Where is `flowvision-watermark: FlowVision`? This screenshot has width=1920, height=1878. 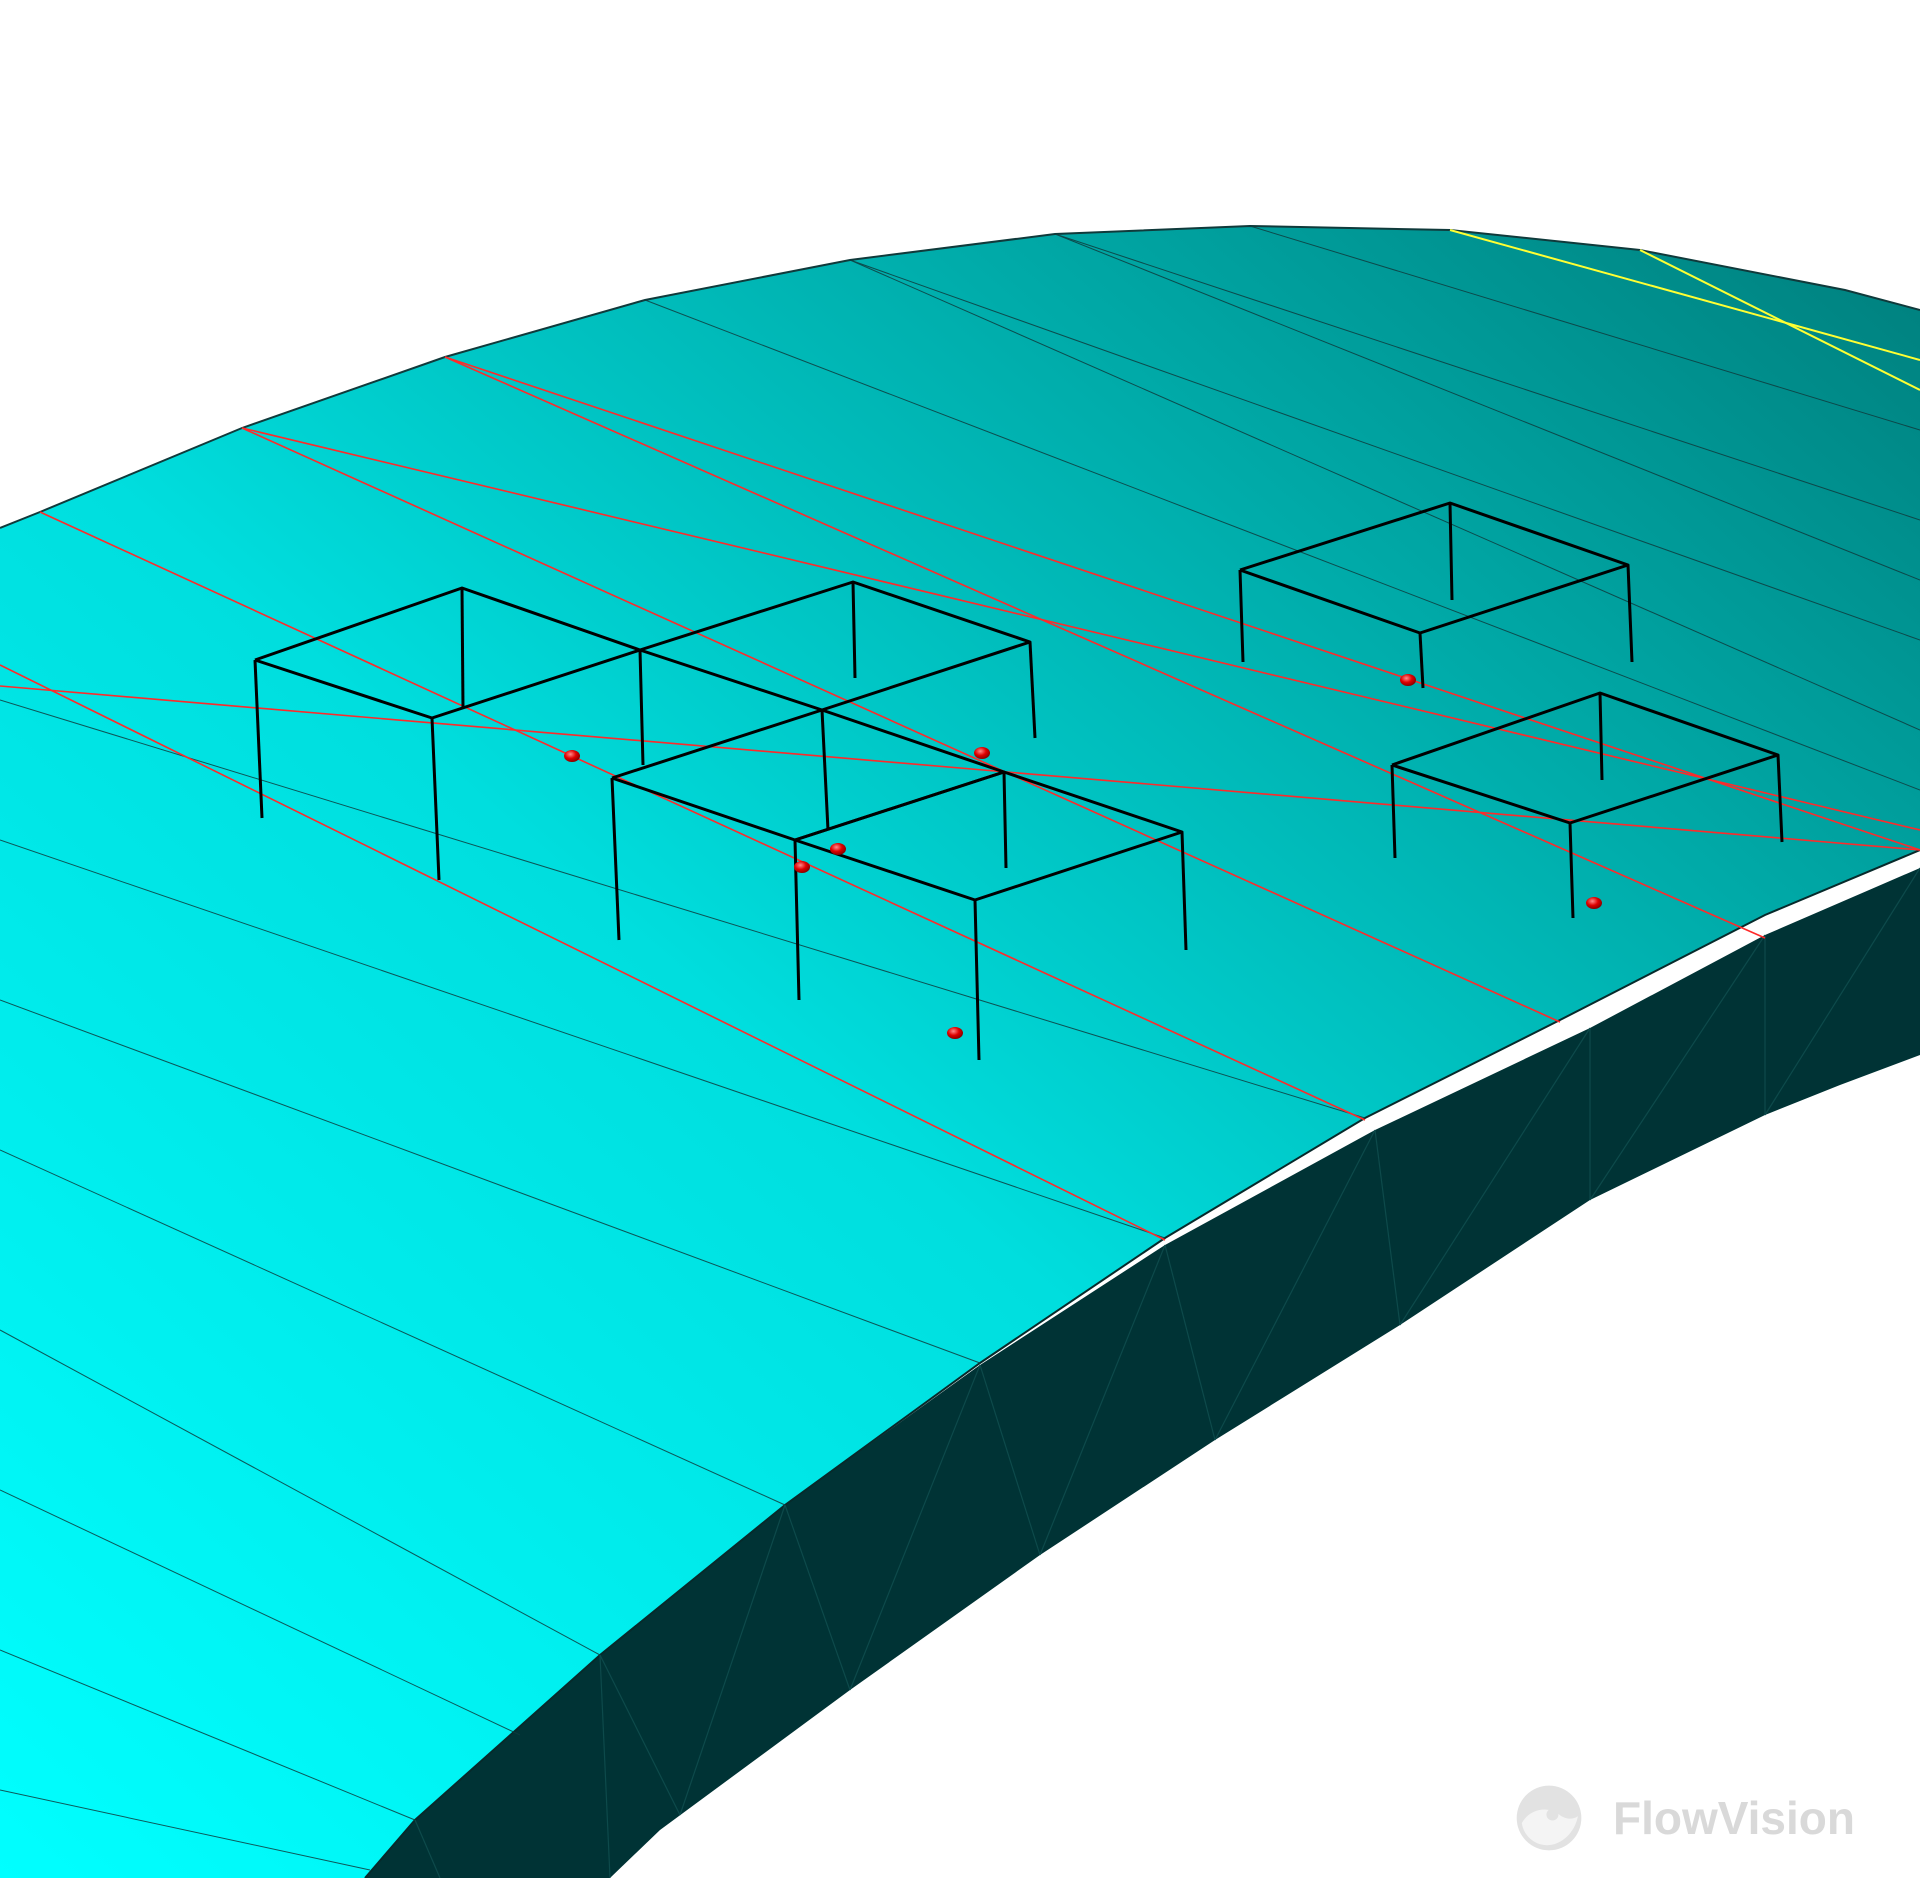
flowvision-watermark: FlowVision is located at coordinates (1685, 1818).